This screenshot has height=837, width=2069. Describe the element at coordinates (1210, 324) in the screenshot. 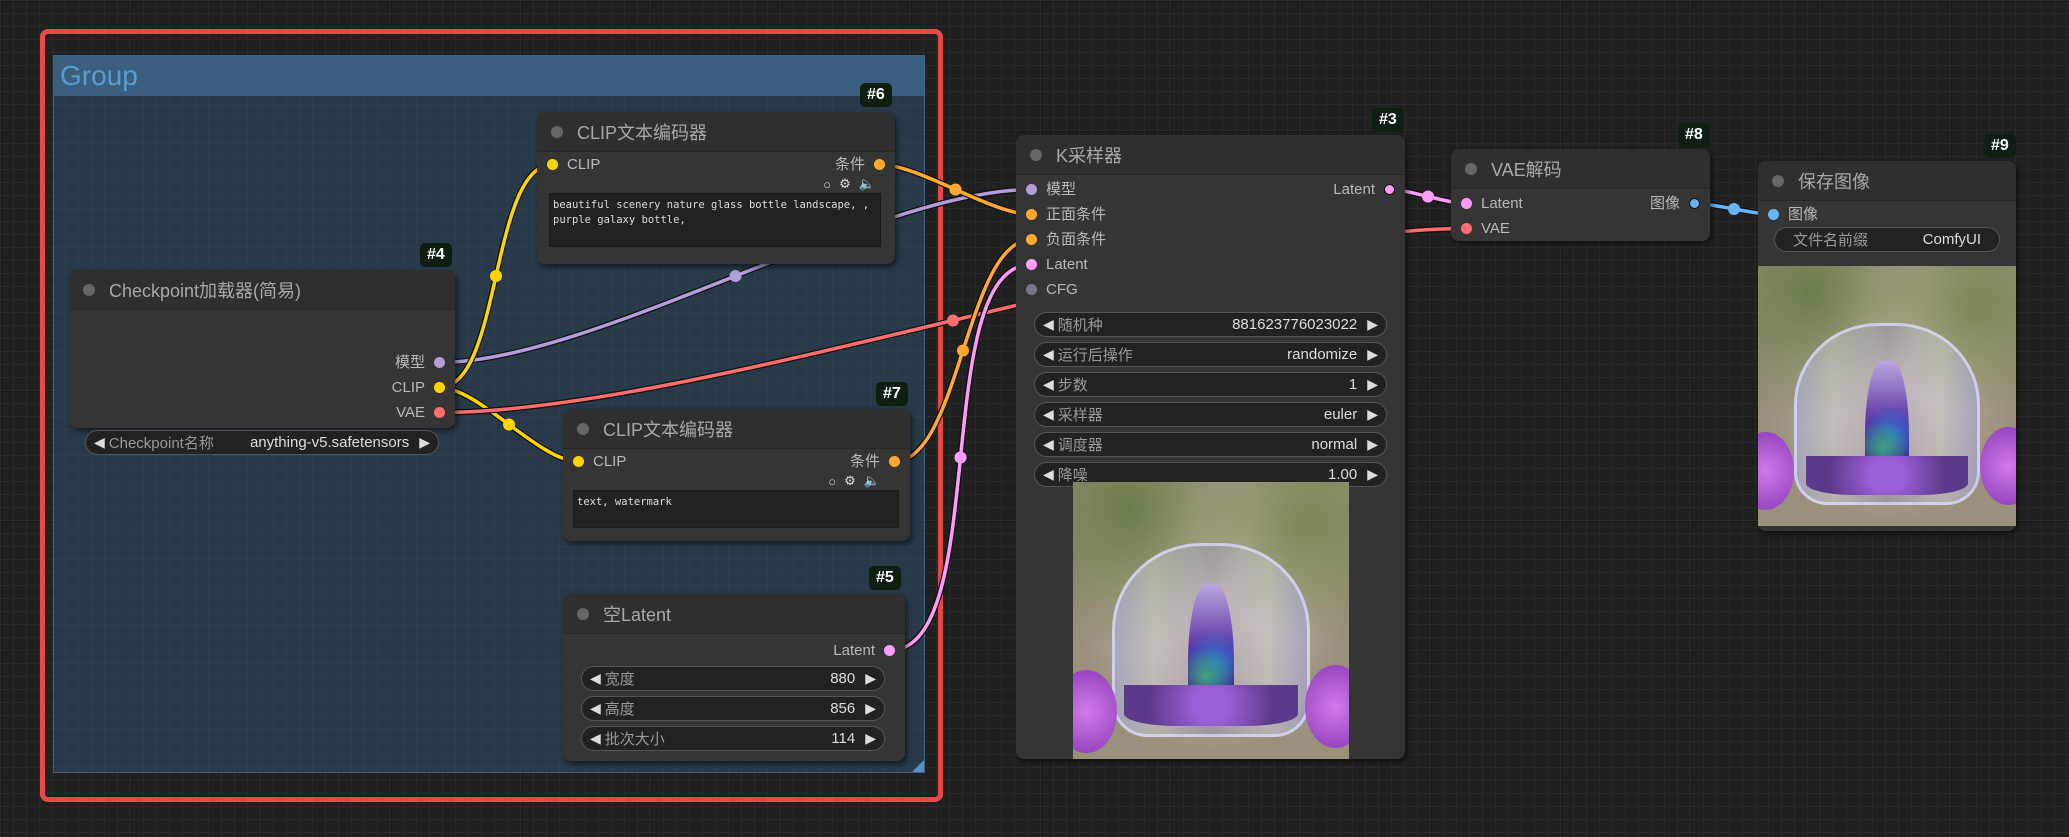

I see `ksampler-widget: ◀ 随机种 881623776023022 ▶` at that location.